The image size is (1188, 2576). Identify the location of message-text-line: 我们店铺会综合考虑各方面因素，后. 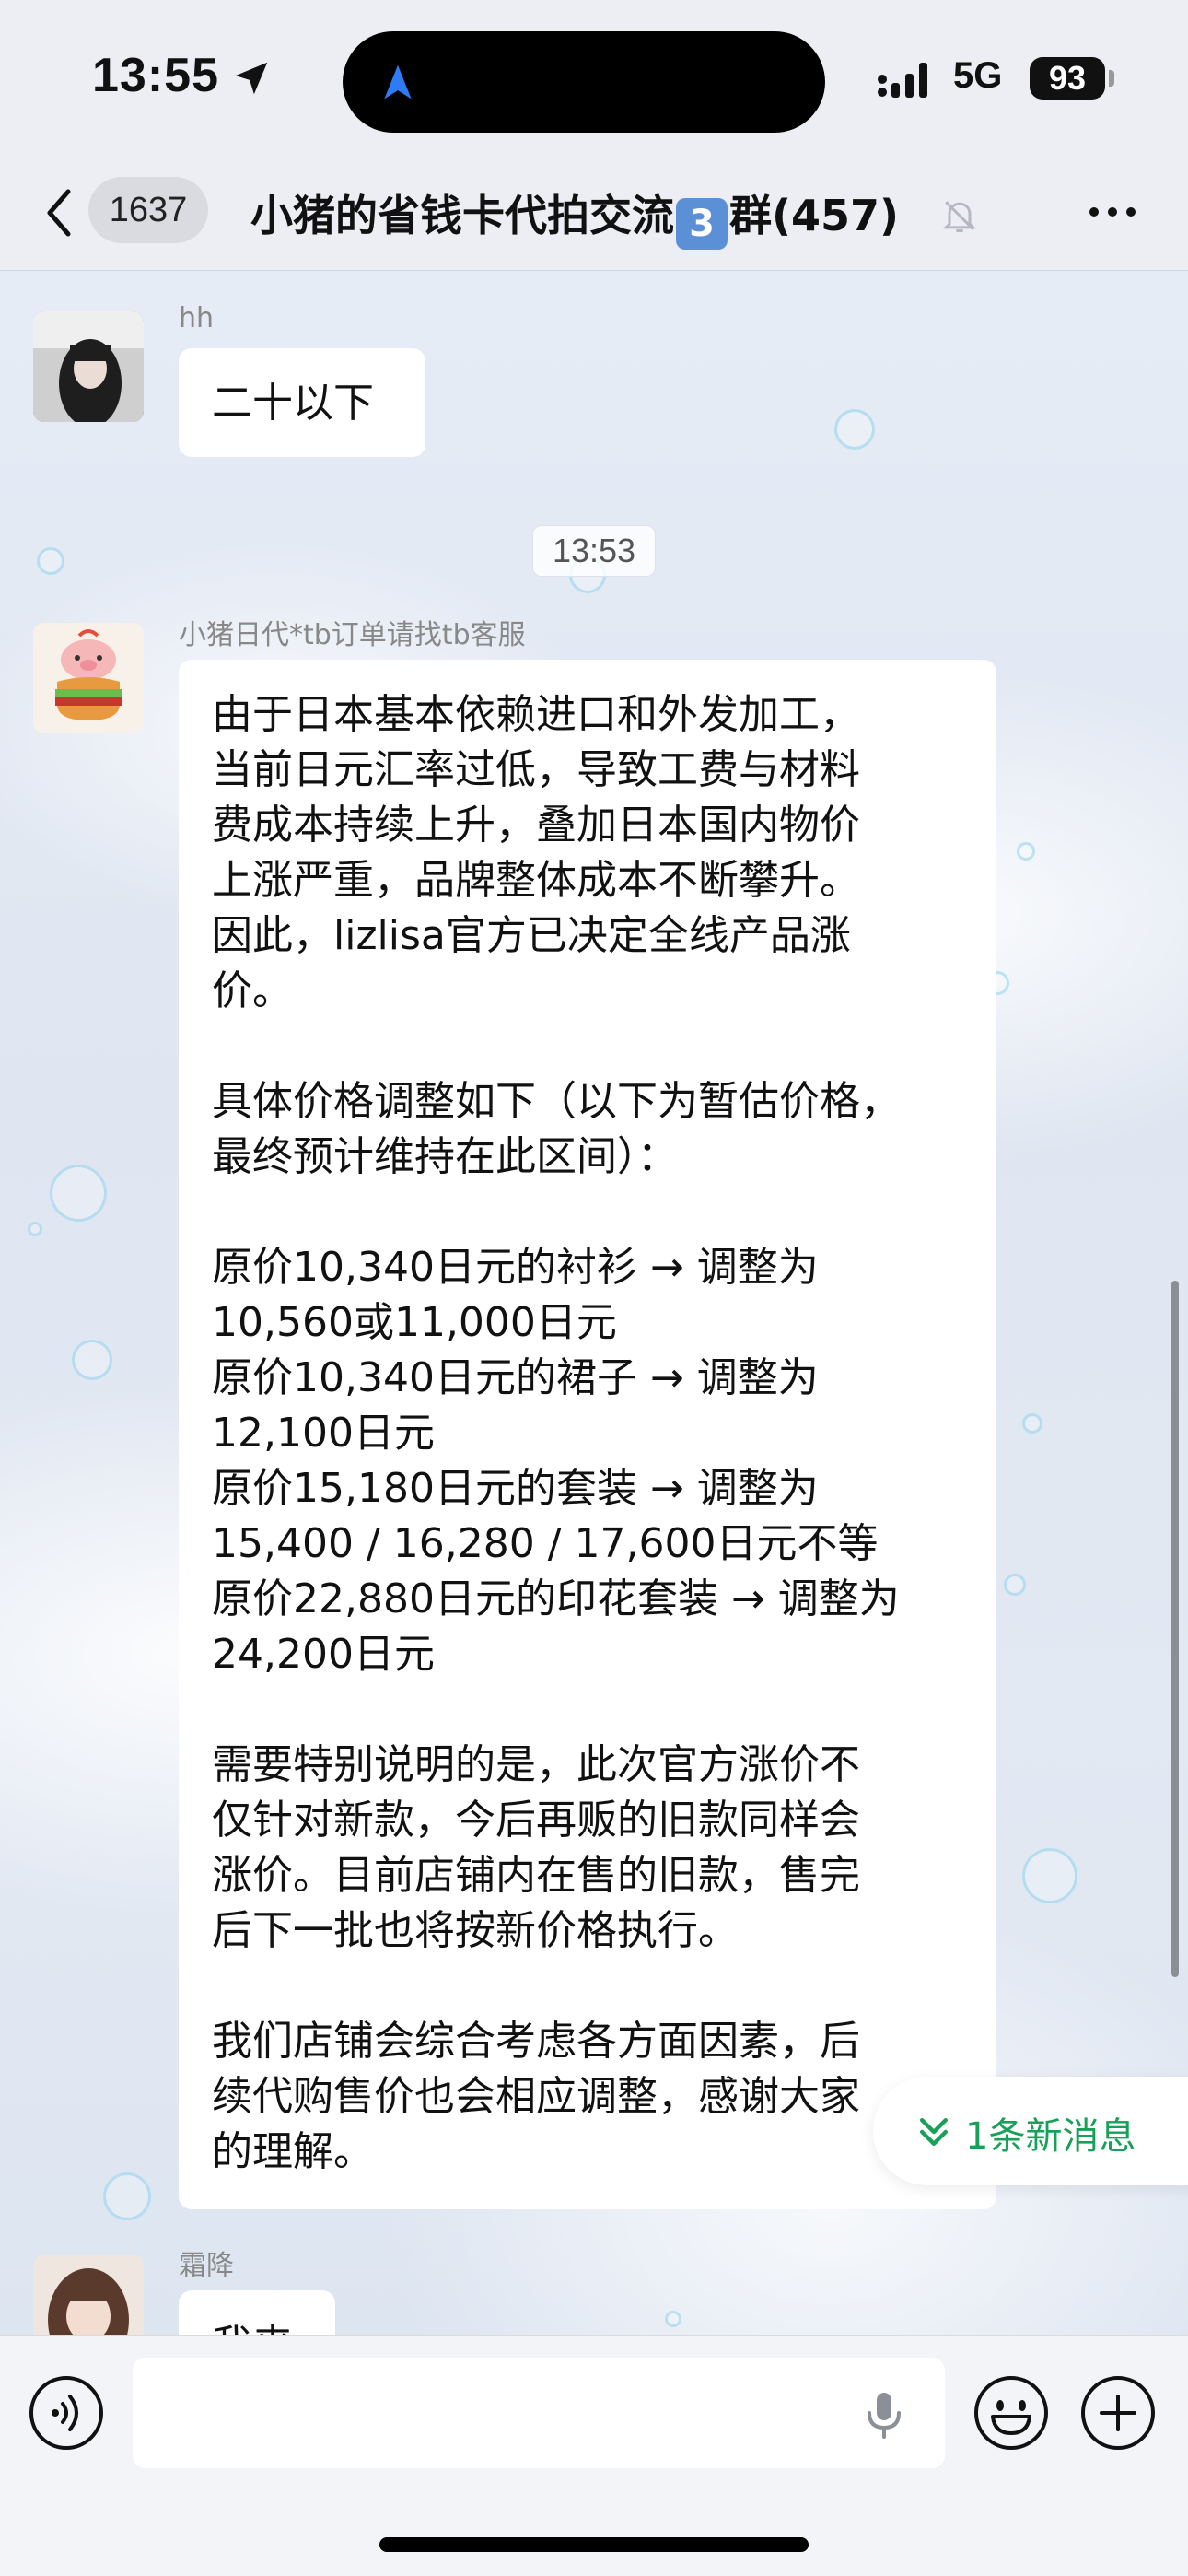
(536, 2041).